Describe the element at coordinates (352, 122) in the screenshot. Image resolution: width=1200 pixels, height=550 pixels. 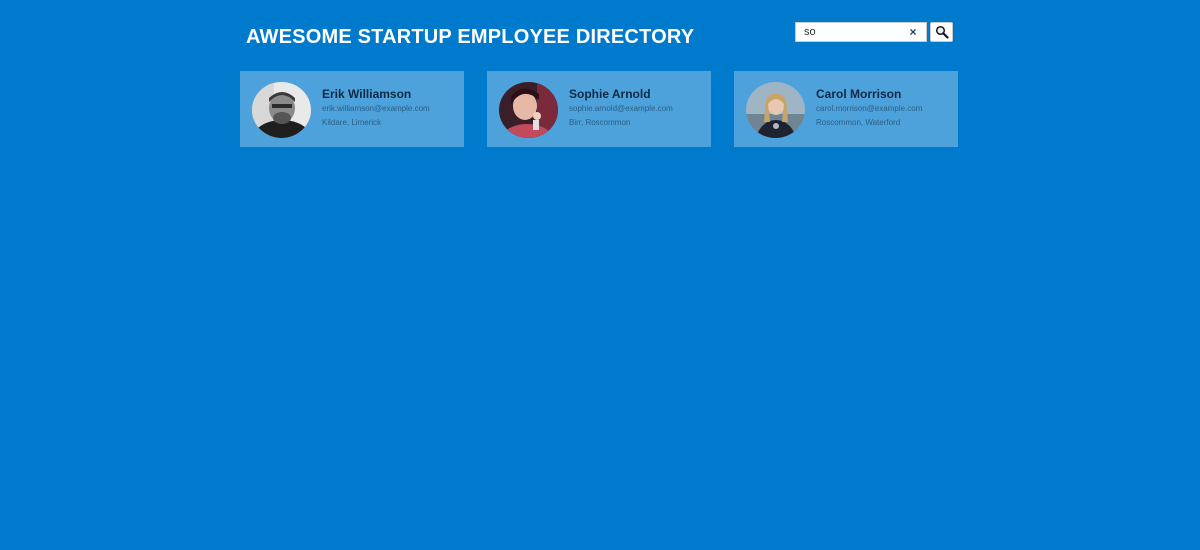
I see `employee-location: Kildare, Limerick` at that location.